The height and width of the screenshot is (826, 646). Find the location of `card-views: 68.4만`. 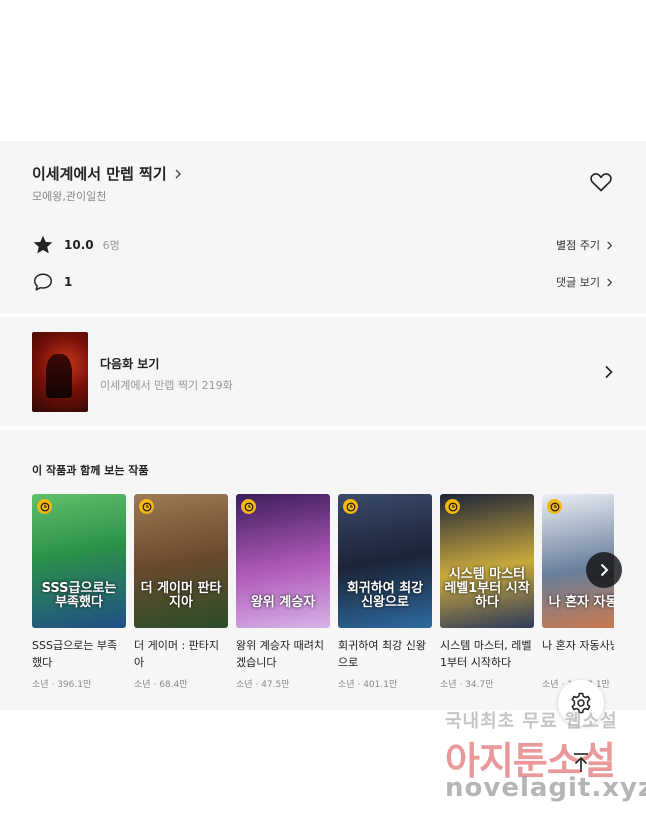

card-views: 68.4만 is located at coordinates (173, 685).